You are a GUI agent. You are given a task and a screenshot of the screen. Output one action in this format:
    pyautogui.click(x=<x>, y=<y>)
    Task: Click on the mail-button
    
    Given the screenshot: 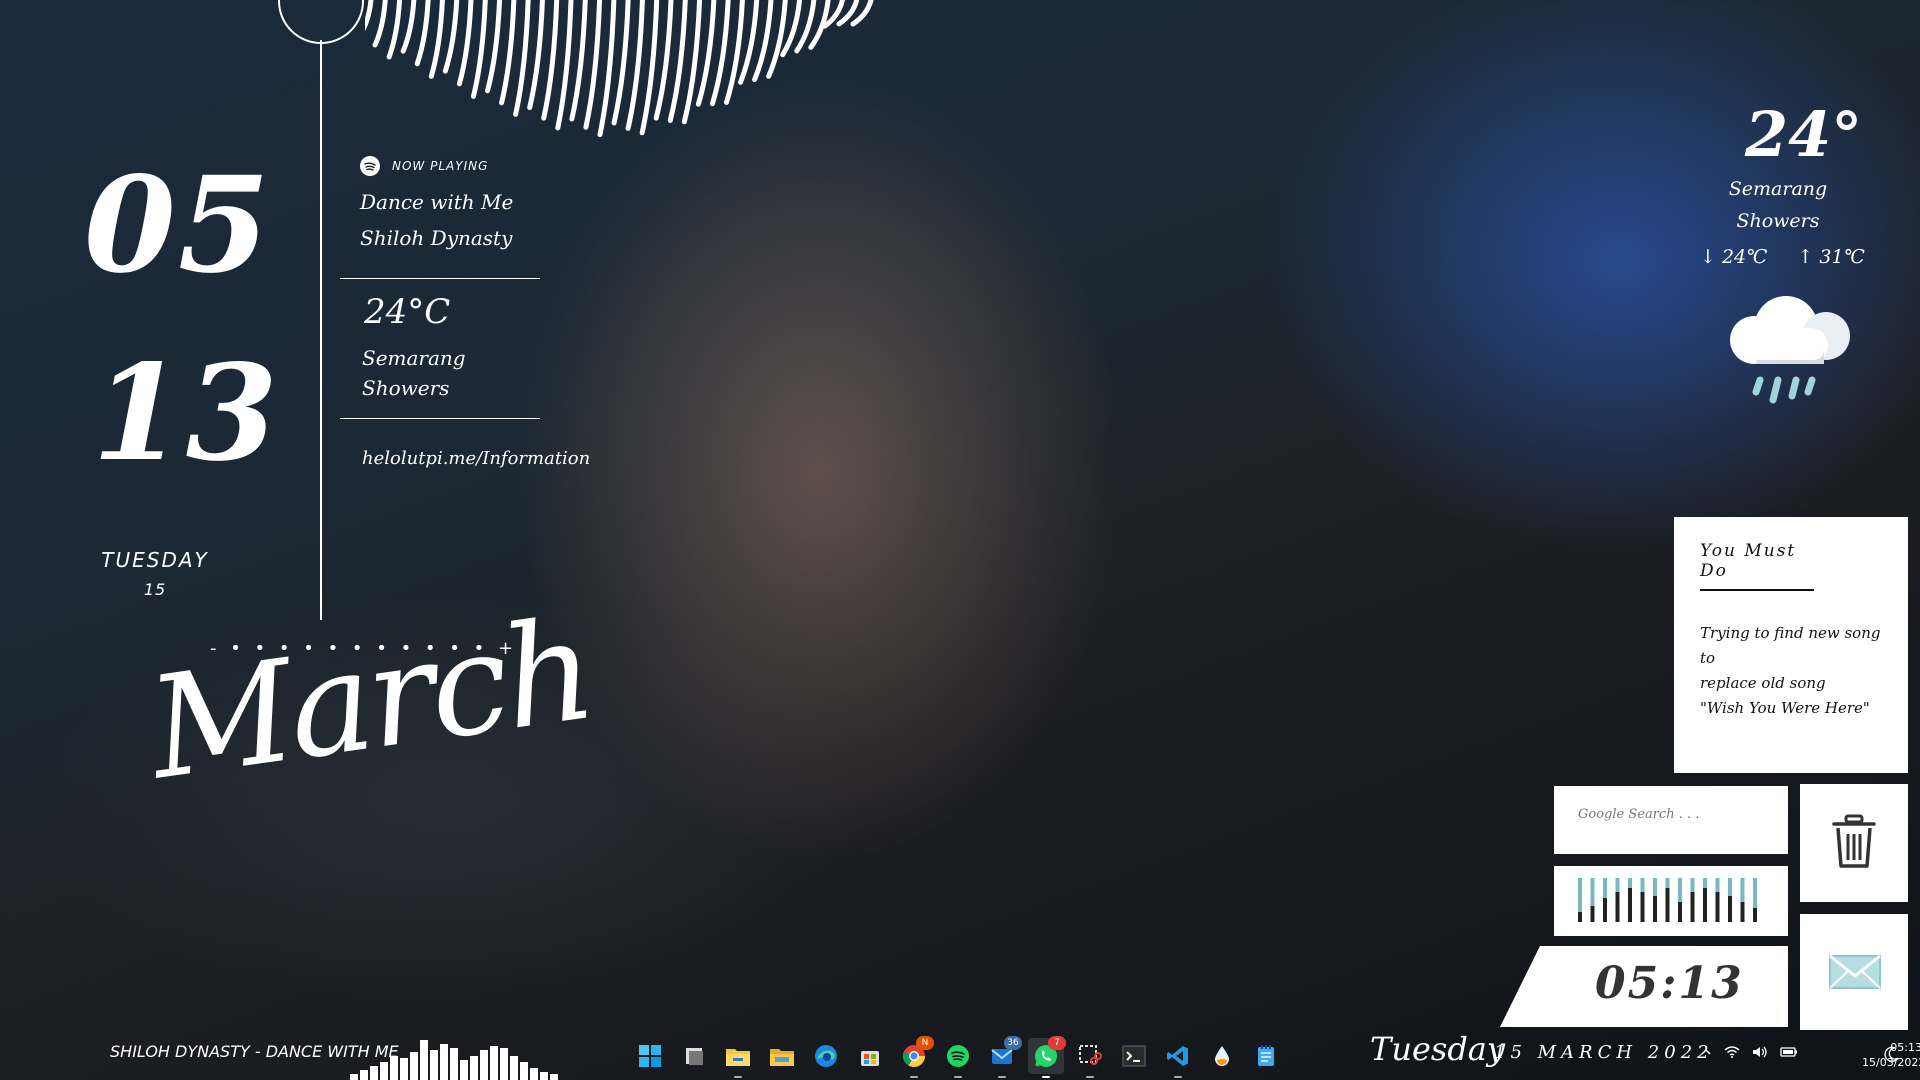 What is the action you would take?
    pyautogui.click(x=1854, y=972)
    